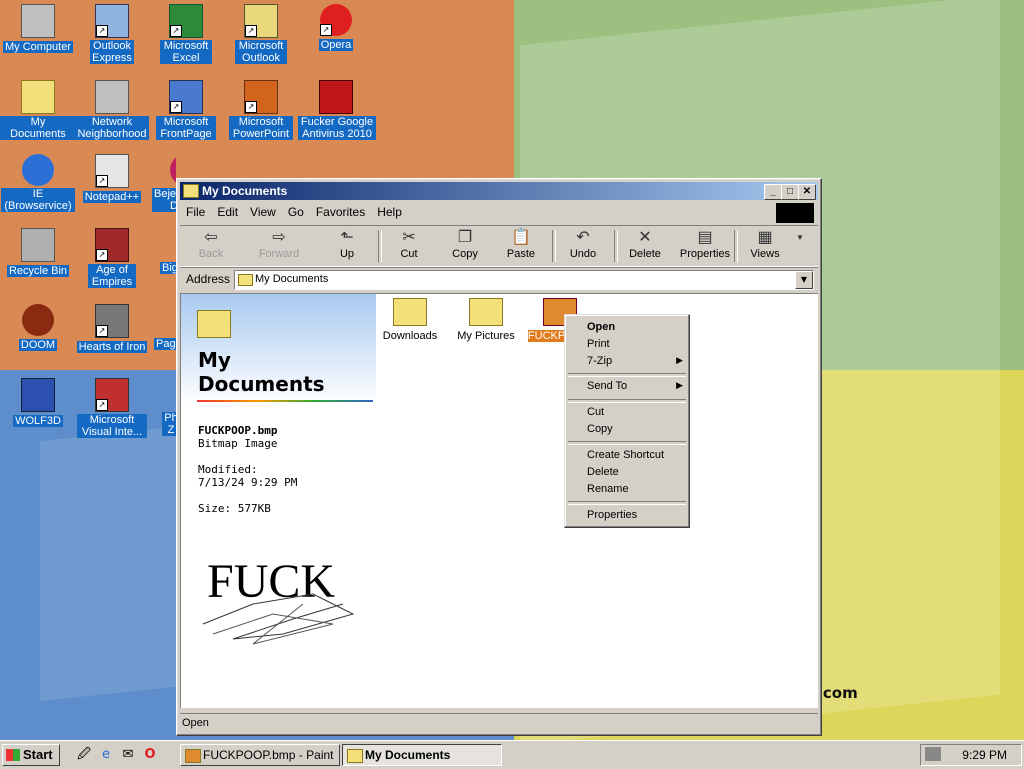 The height and width of the screenshot is (769, 1024). I want to click on desktop-icon-frontpage: ↗ Microsoft FrontPage, so click(186, 110).